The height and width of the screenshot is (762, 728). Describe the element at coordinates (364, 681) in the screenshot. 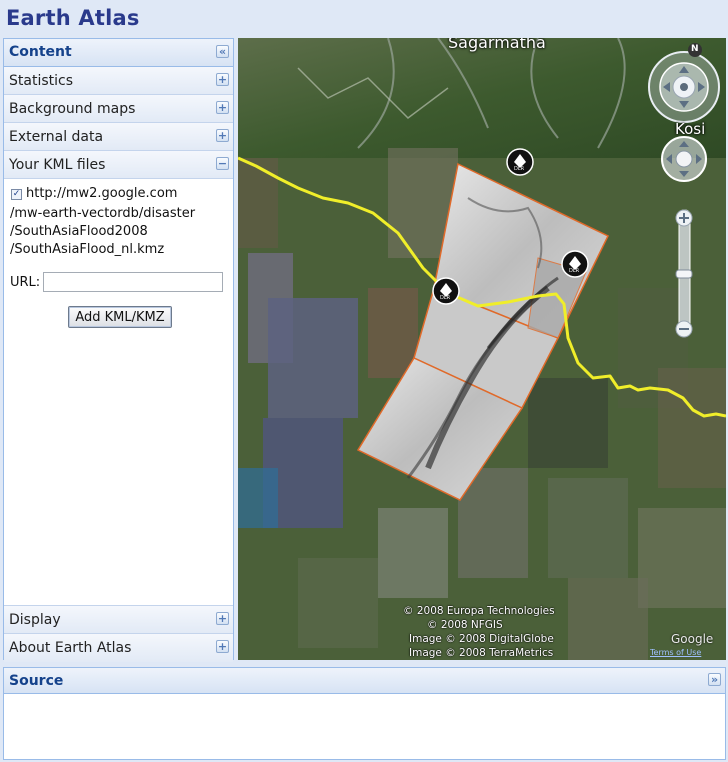

I see `source-panel-header: Source »` at that location.